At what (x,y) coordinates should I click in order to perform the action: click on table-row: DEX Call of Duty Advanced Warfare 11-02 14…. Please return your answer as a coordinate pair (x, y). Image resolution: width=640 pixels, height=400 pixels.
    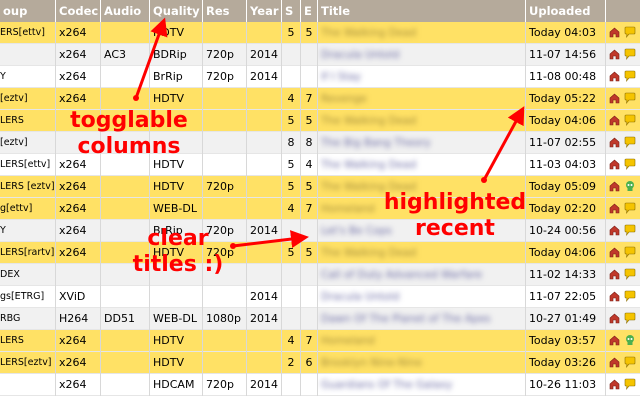
    Looking at the image, I should click on (320, 275).